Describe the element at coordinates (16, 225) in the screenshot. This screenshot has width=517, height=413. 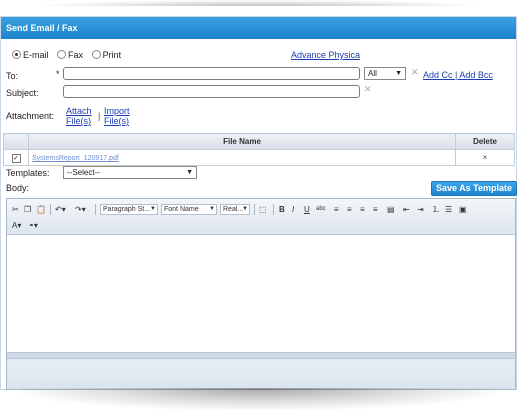
I see `font-color-icon: A▾` at that location.